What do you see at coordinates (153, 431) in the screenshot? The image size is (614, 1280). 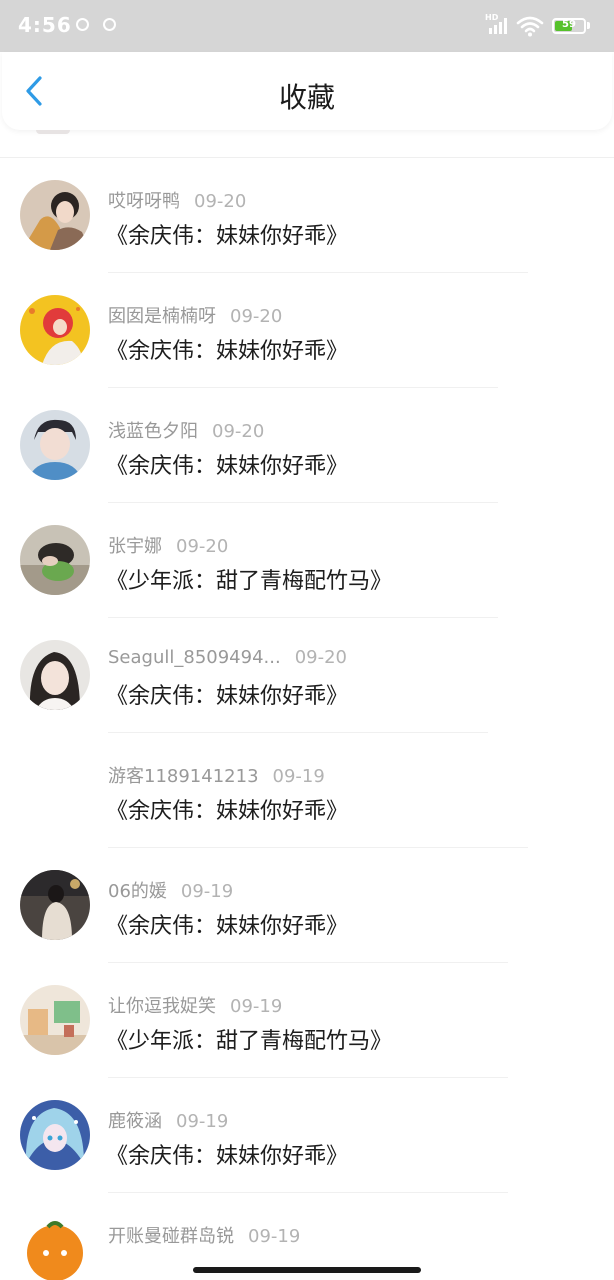 I see `user-name-text: 浅蓝色夕阳` at bounding box center [153, 431].